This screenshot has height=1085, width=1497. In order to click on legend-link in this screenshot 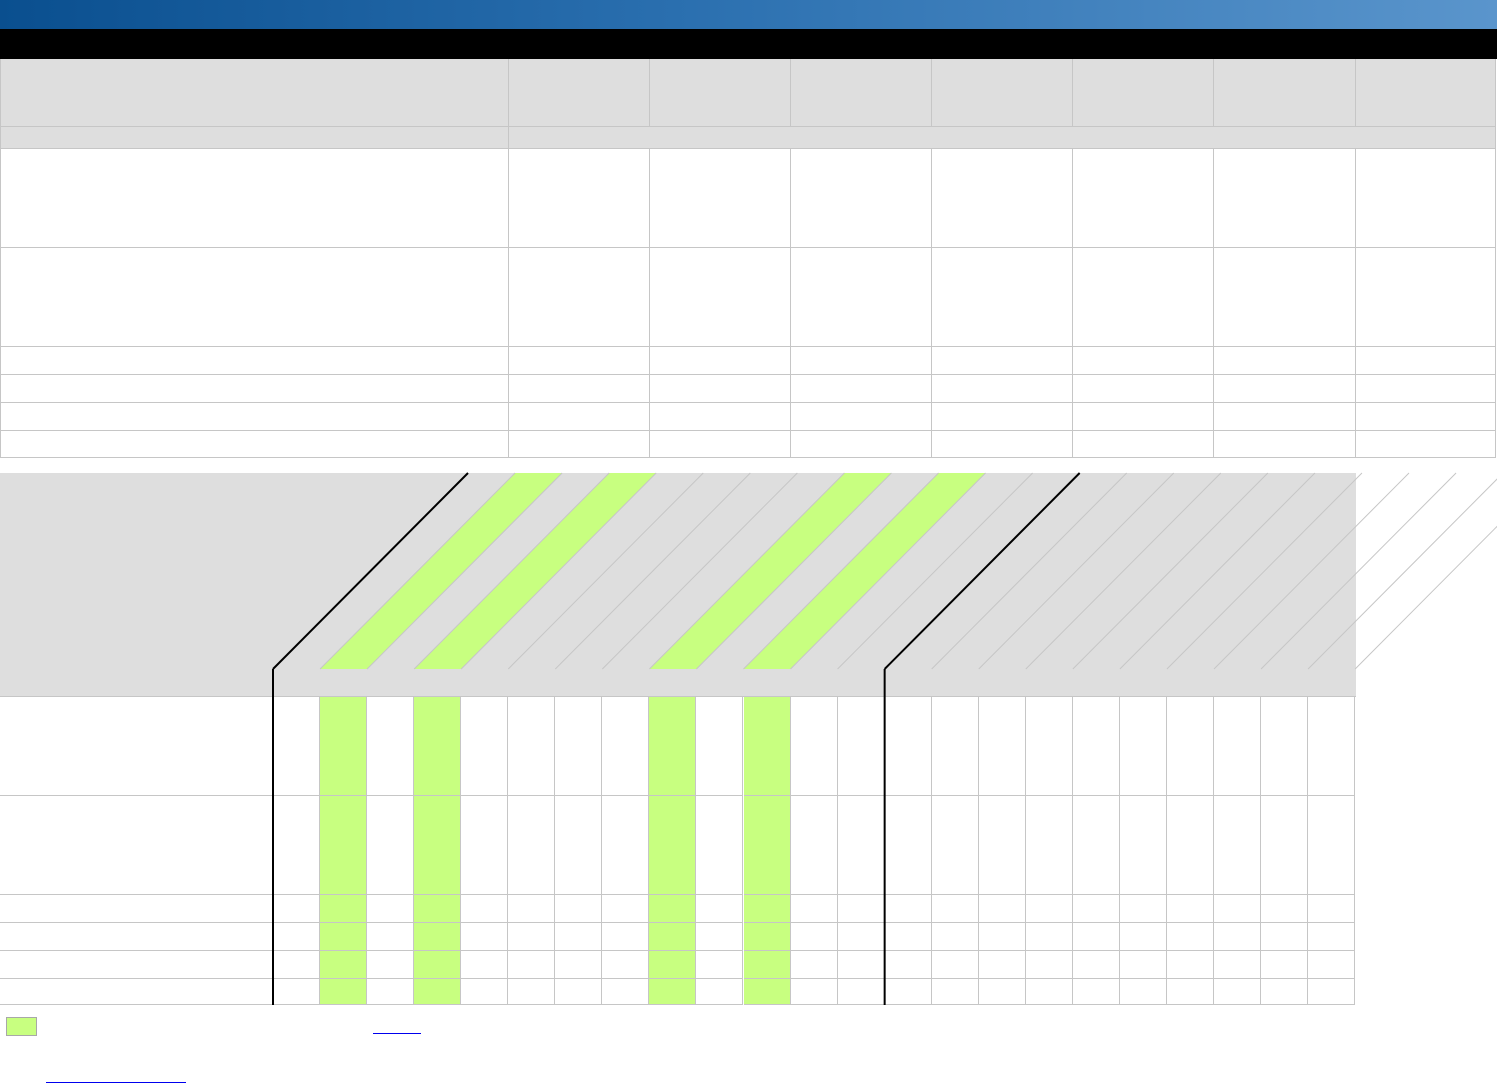, I will do `click(397, 1033)`.